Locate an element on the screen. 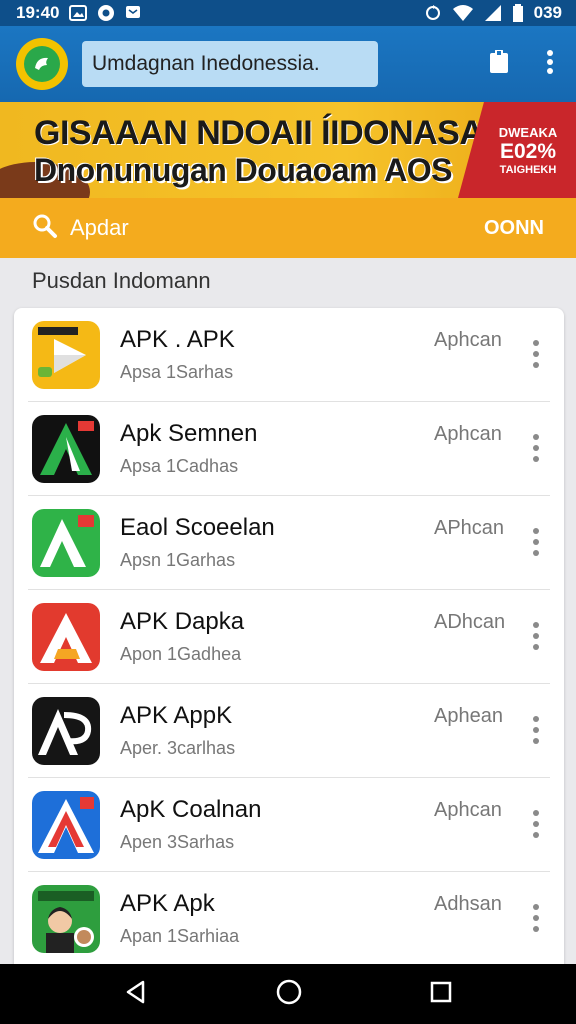  section-title: Pusdan Indomann is located at coordinates (121, 280).